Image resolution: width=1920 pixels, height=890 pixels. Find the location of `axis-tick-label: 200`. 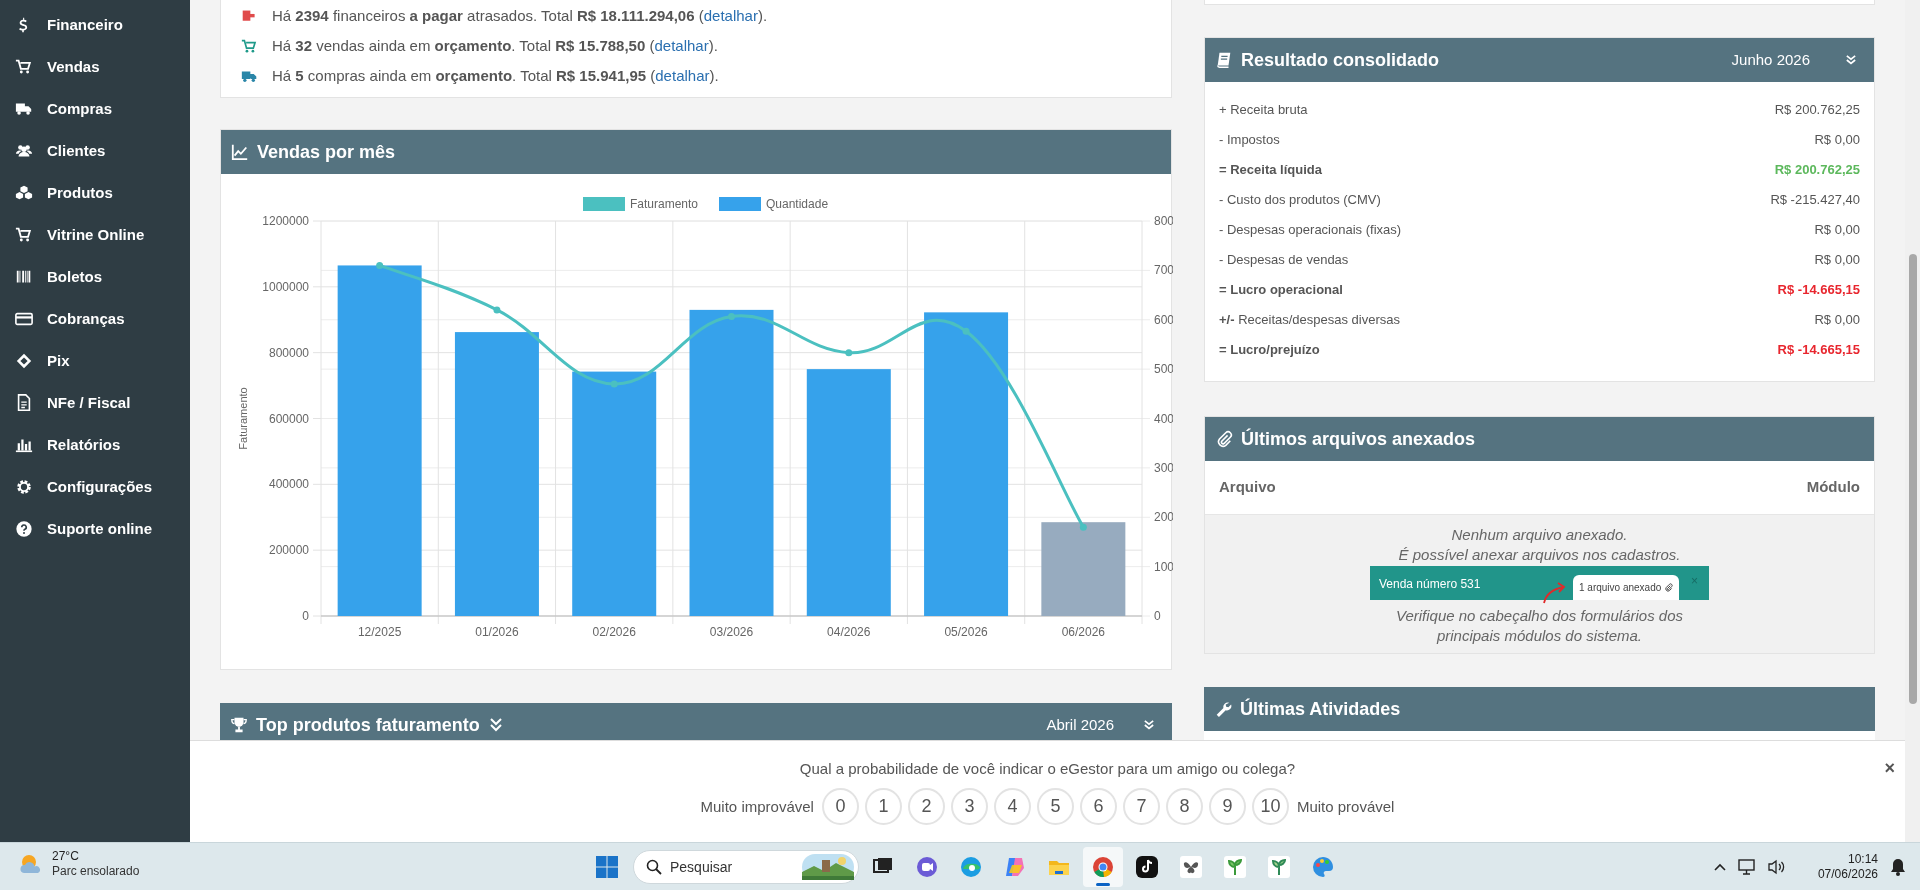

axis-tick-label: 200 is located at coordinates (1163, 517).